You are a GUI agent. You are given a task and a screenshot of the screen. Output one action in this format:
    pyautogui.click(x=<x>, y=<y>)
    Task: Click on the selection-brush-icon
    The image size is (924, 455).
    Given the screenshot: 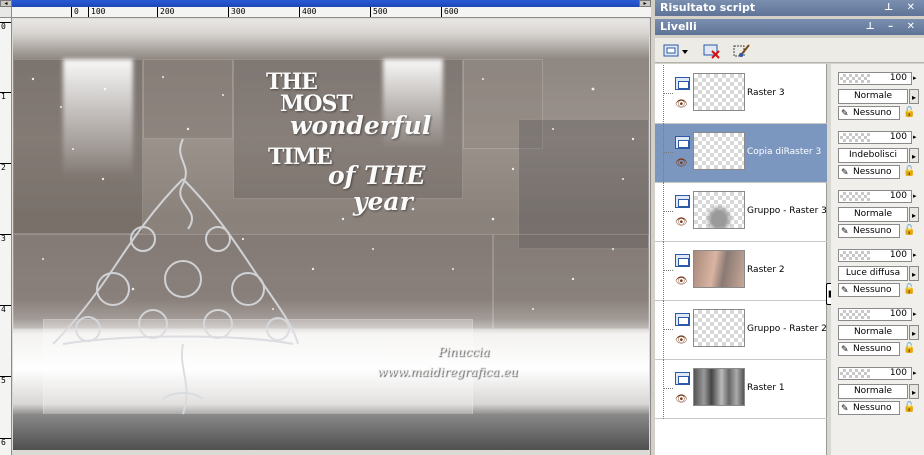 What is the action you would take?
    pyautogui.click(x=741, y=50)
    